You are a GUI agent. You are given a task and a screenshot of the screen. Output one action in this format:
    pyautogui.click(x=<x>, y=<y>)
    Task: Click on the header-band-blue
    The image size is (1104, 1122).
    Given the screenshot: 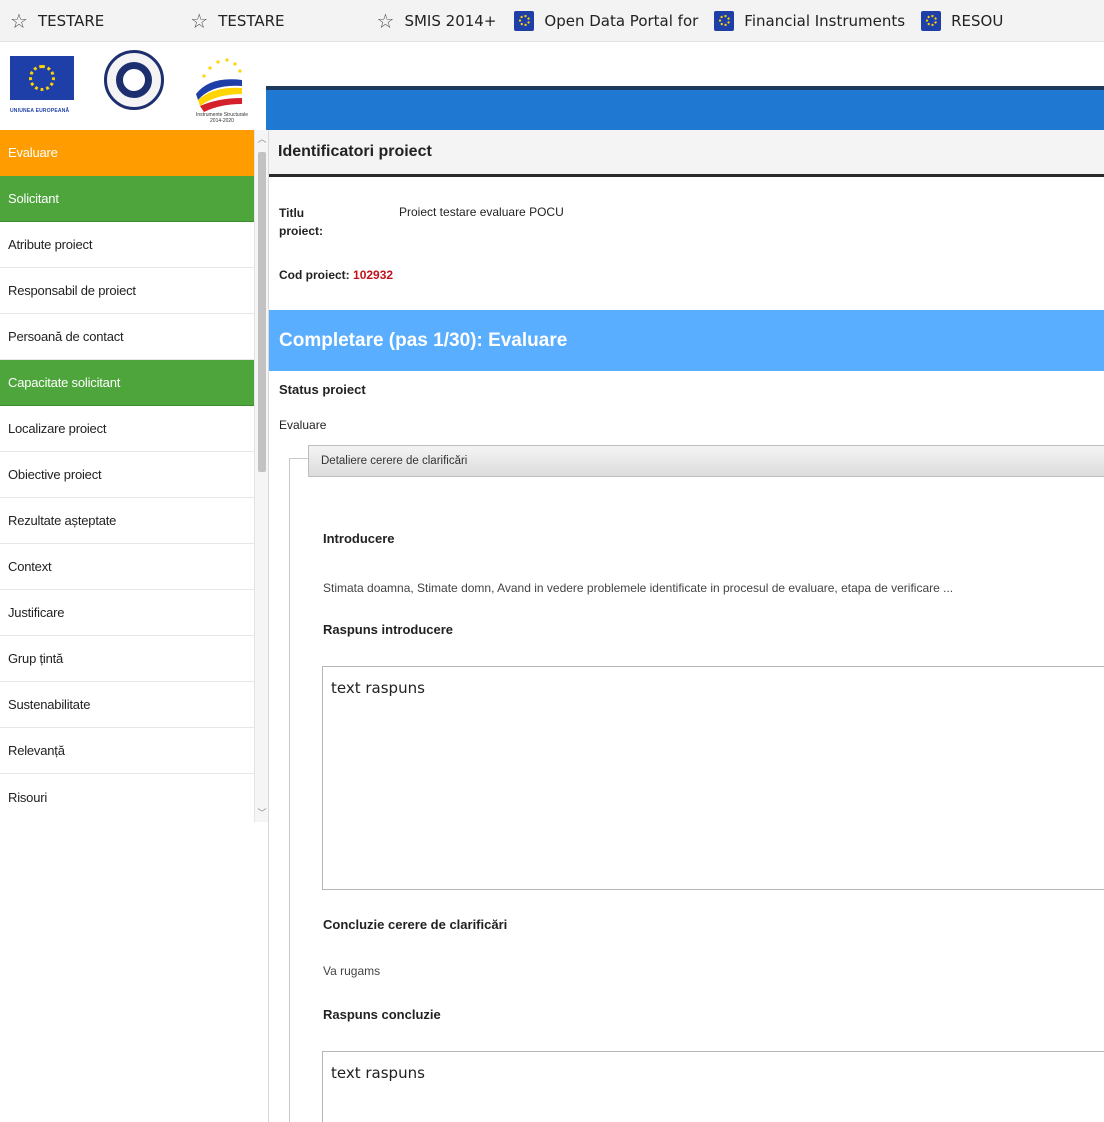 What is the action you would take?
    pyautogui.click(x=685, y=110)
    